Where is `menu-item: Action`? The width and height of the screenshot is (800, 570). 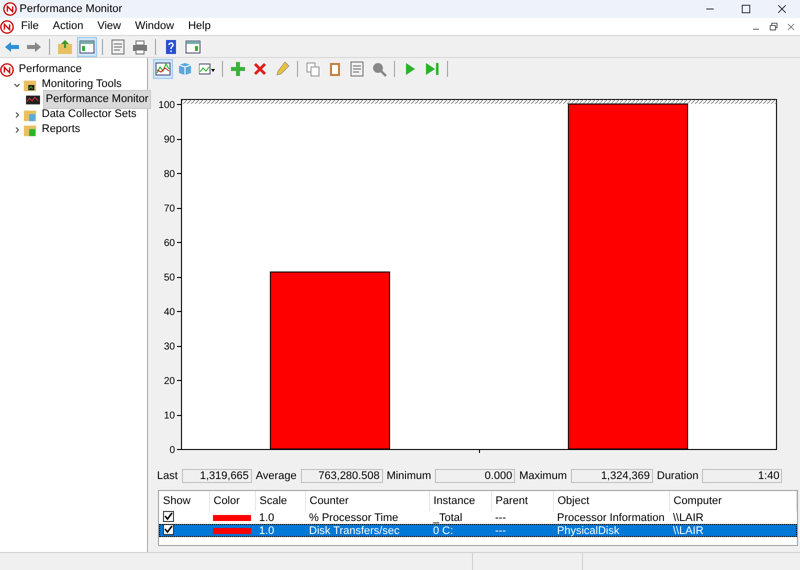
menu-item: Action is located at coordinates (68, 26).